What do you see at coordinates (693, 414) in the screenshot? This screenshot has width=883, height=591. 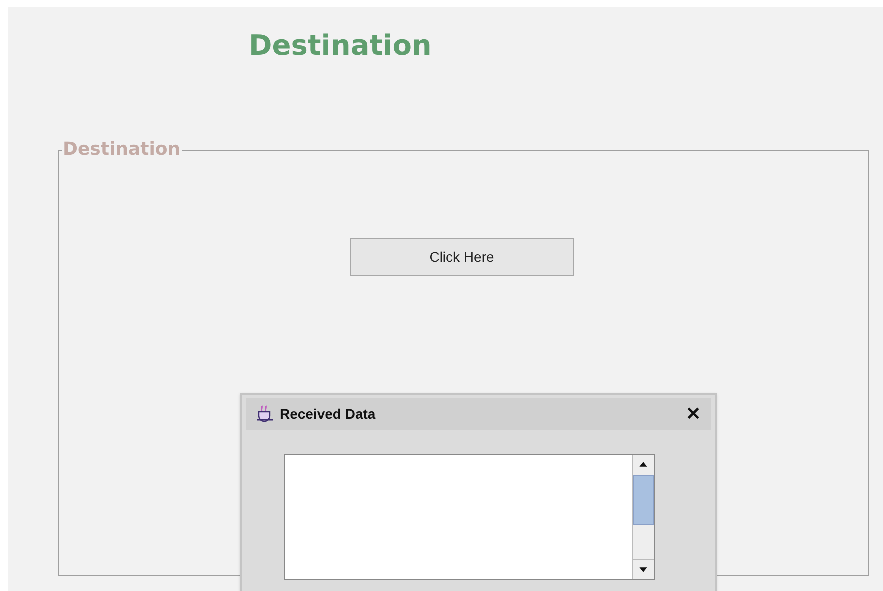 I see `close-button: ✕` at bounding box center [693, 414].